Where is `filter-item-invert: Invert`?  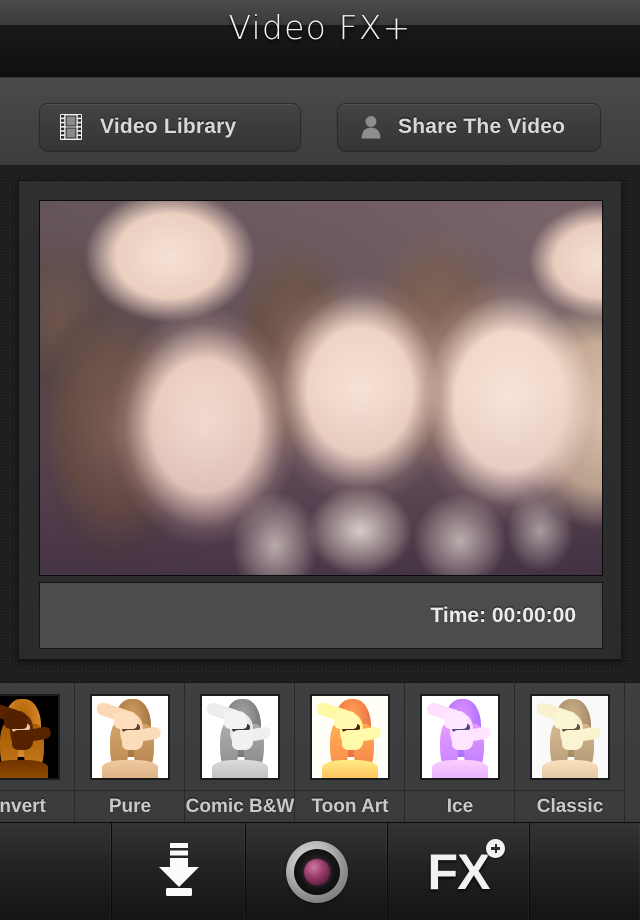 filter-item-invert: Invert is located at coordinates (37, 752).